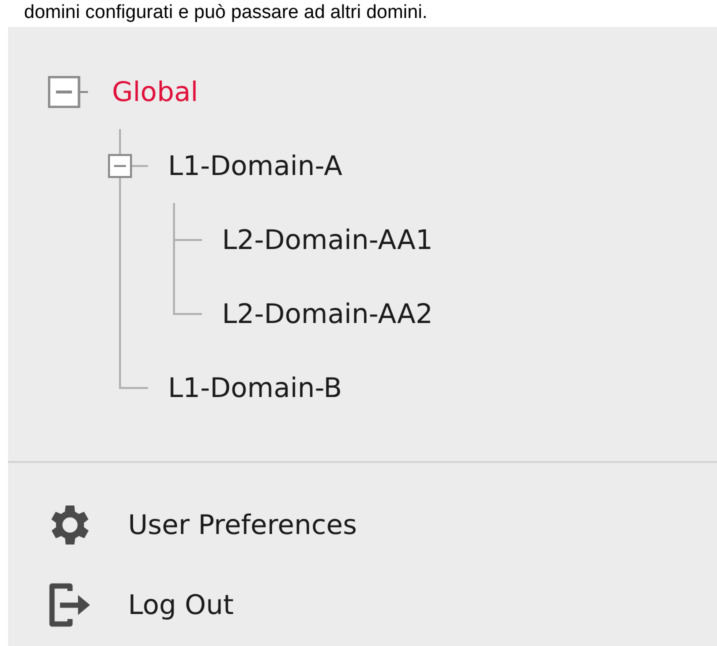  What do you see at coordinates (327, 314) in the screenshot?
I see `tree-item: L2-Domain-AA2` at bounding box center [327, 314].